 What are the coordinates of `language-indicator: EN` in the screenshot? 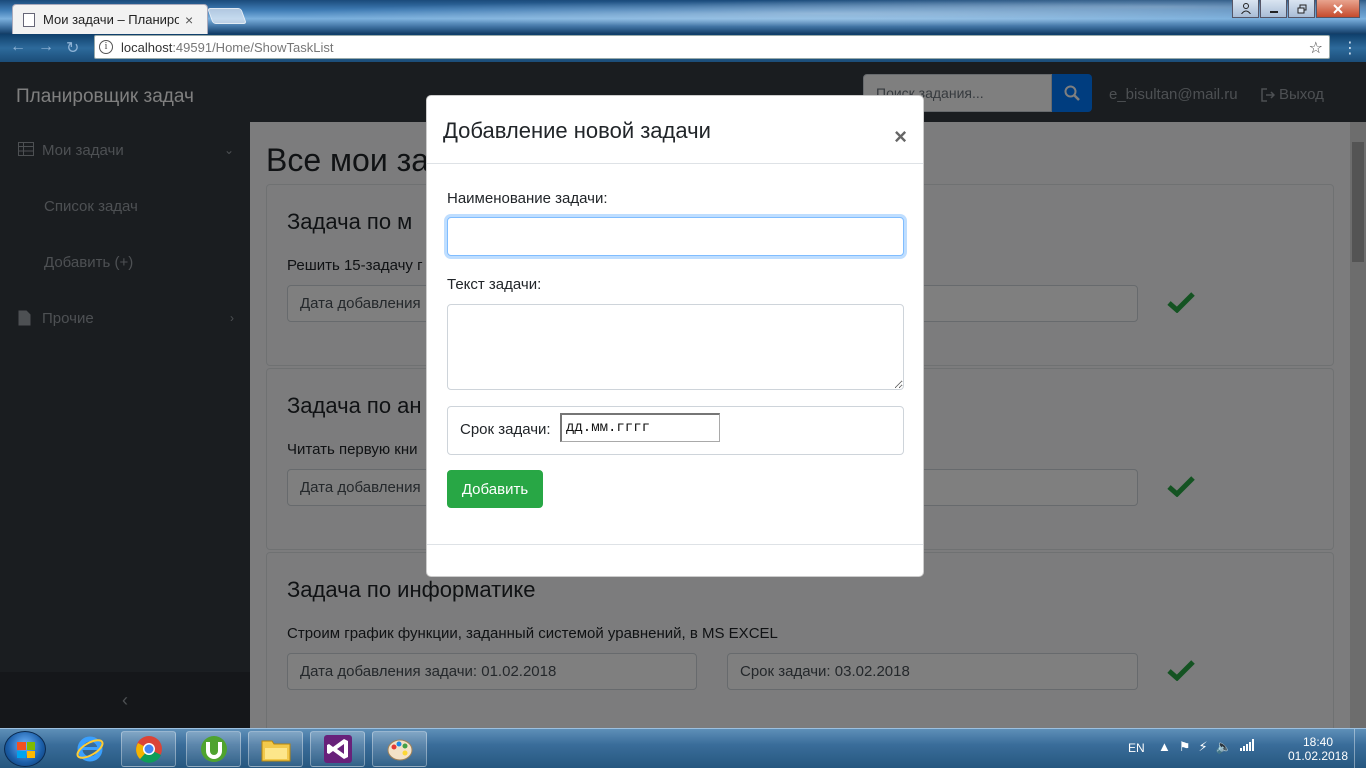 It's located at (1136, 748).